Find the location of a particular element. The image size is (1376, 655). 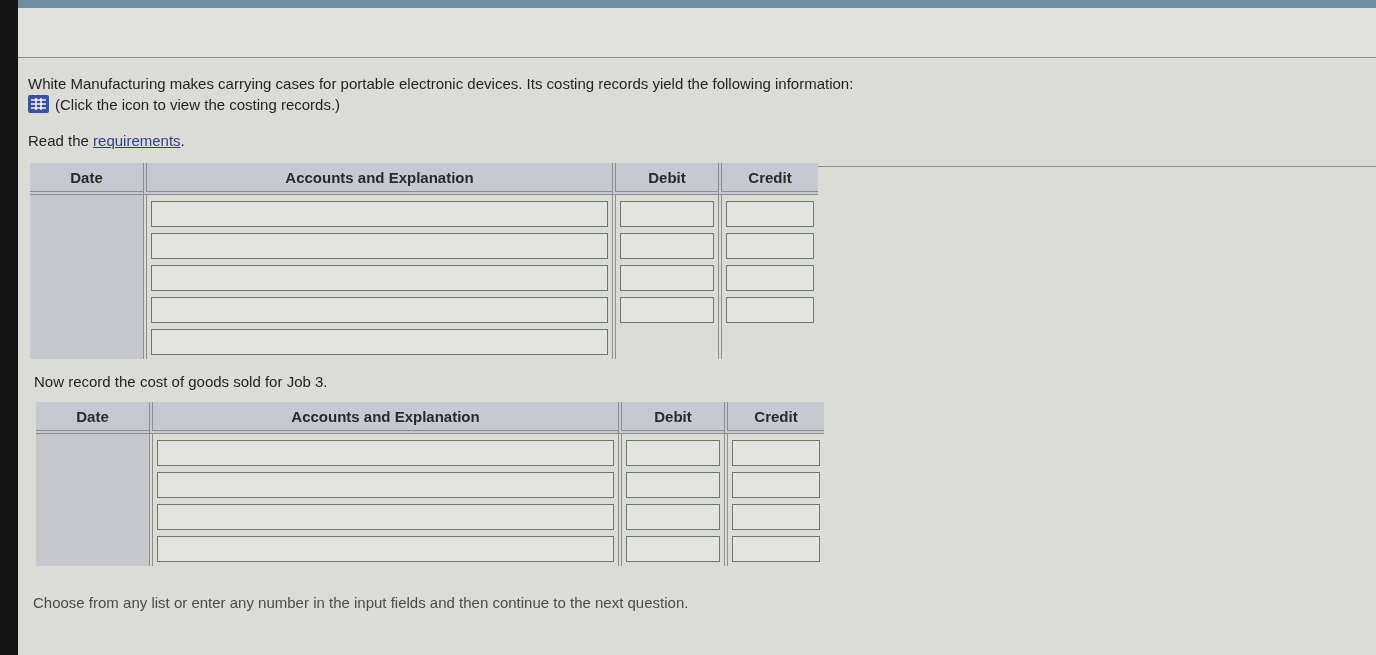

explanation-field is located at coordinates (379, 342).